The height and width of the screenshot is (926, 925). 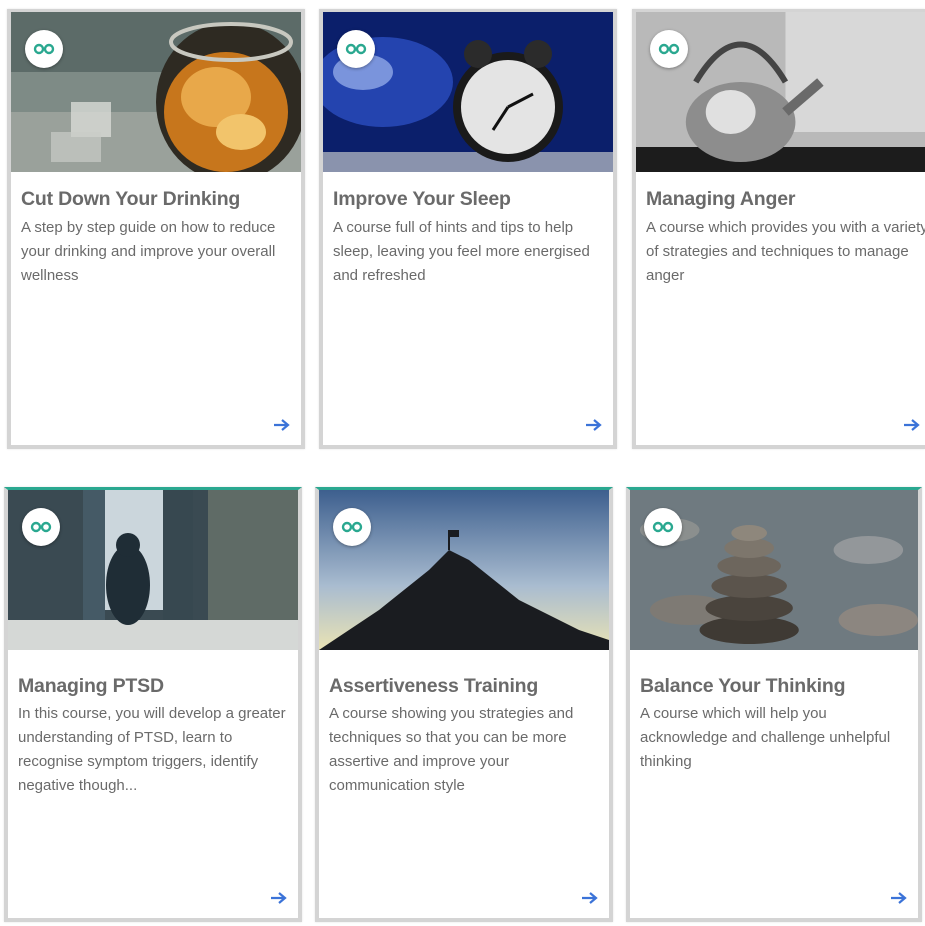 I want to click on course-title: Balance Your Thinking, so click(x=743, y=686).